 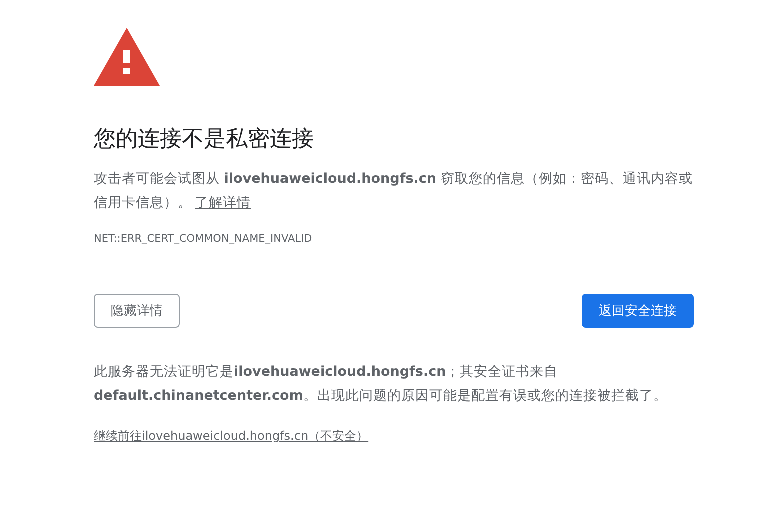 I want to click on explanation-text: 攻击者可能会试图从 ilovehuaweicloud.hongfs.cn 窃取您的信息（例如：密码、通讯内容或信用卡信息）。 了解详情, so click(x=394, y=191).